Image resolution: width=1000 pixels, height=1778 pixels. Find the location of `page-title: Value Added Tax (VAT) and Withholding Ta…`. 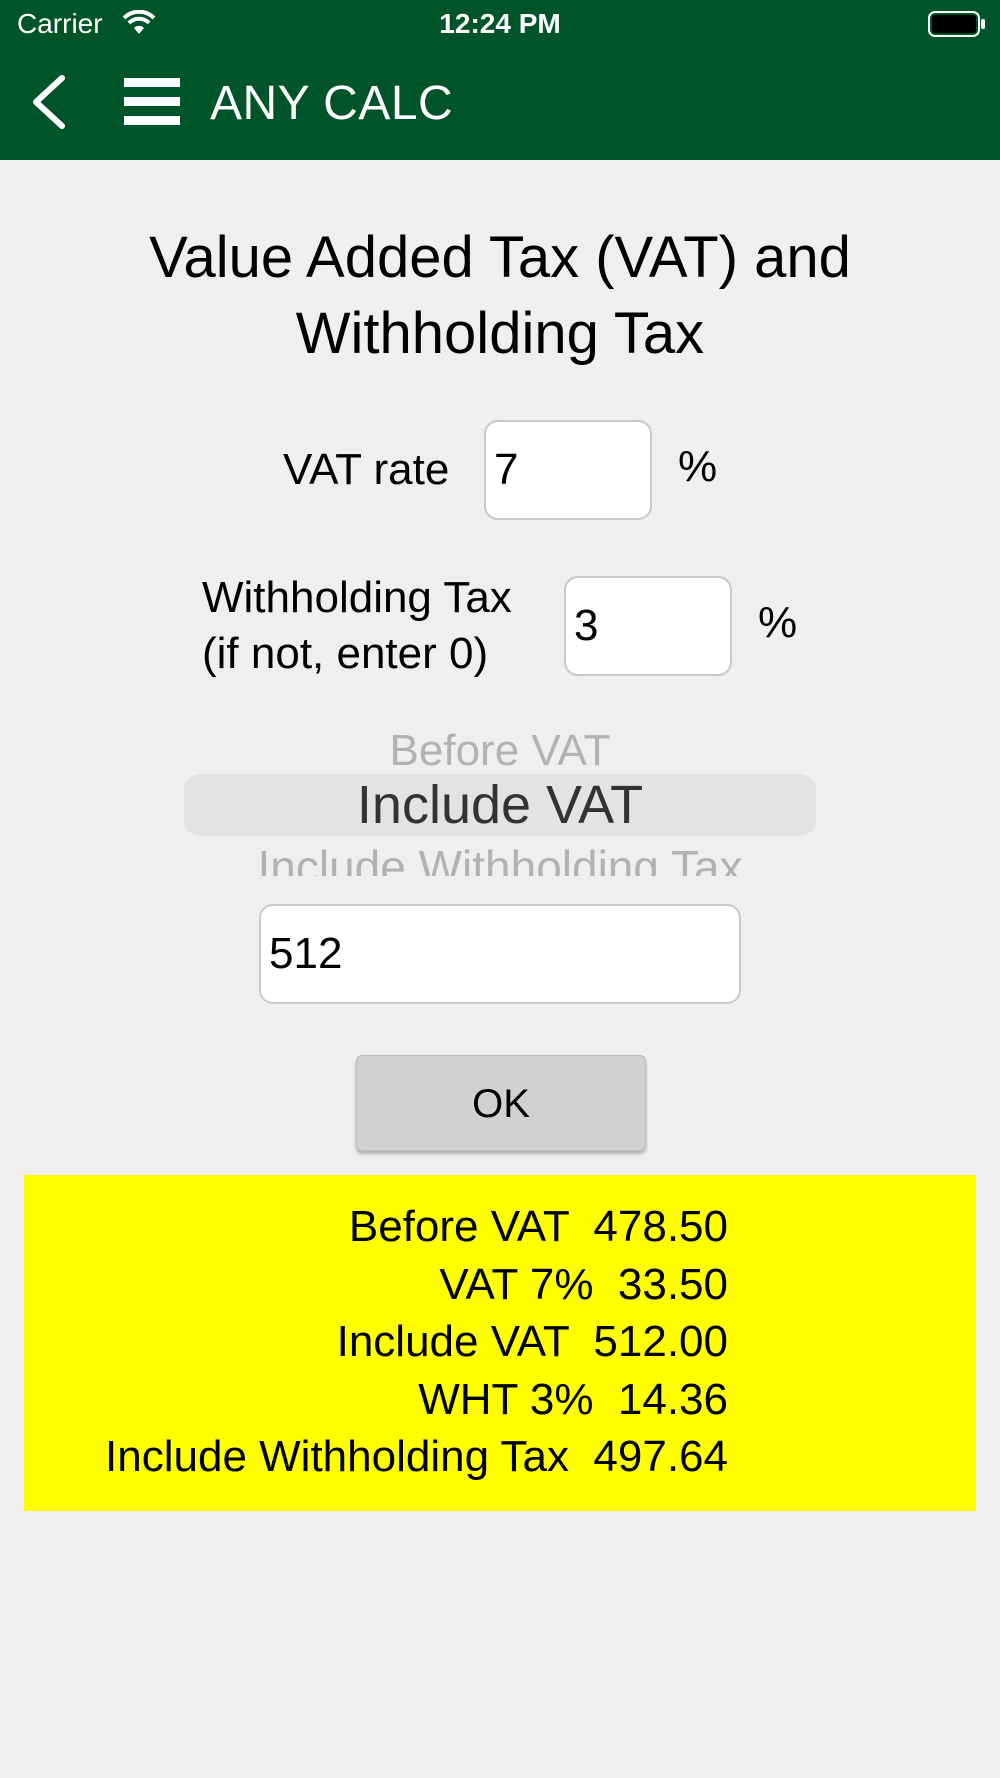

page-title: Value Added Tax (VAT) and Withholding Ta… is located at coordinates (500, 296).